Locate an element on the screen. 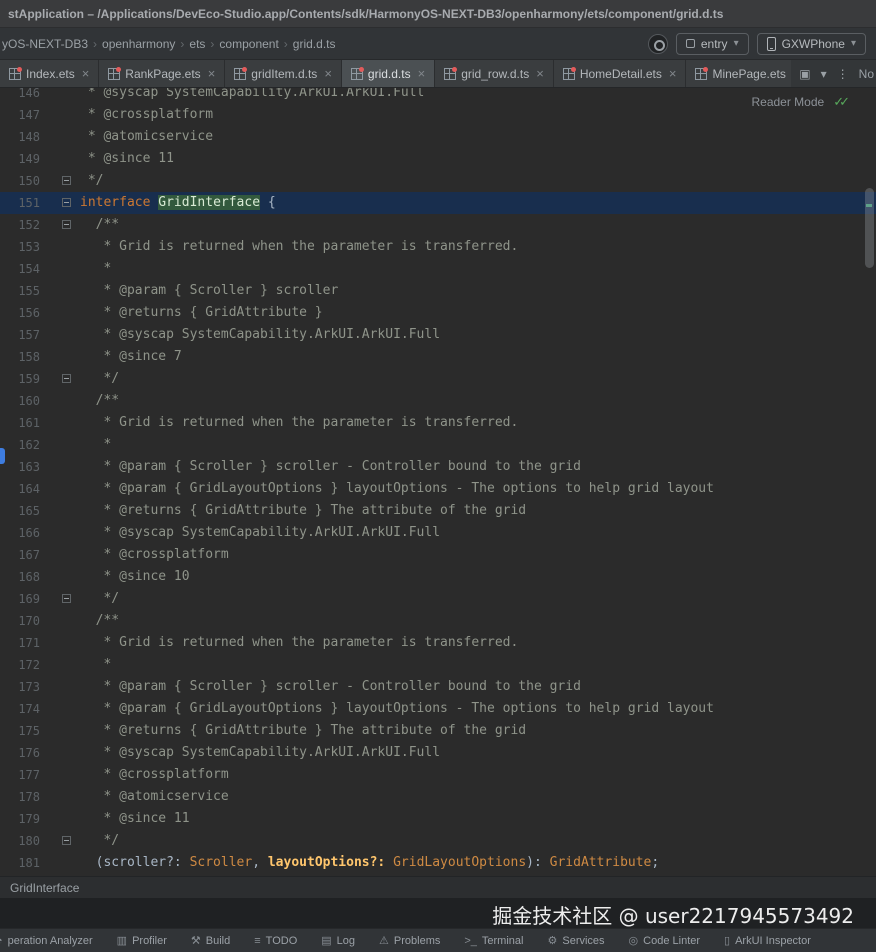 Image resolution: width=876 pixels, height=952 pixels. statusbar-item: ▥ Profiler is located at coordinates (142, 941).